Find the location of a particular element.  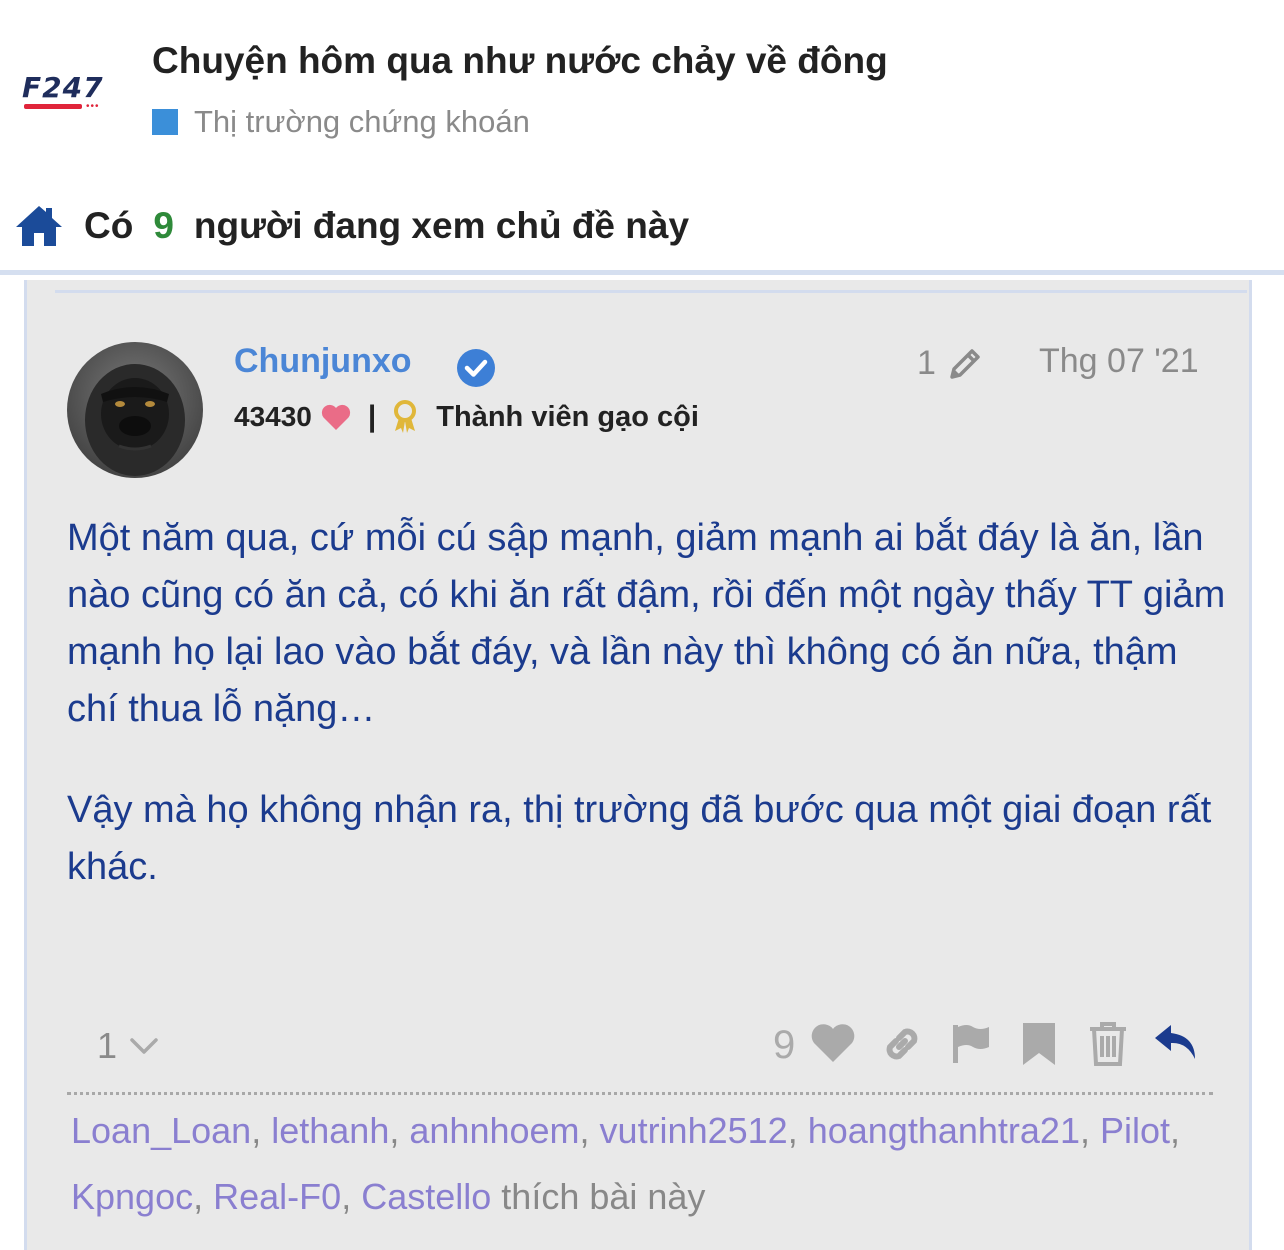

reply-icon is located at coordinates (1176, 1042).